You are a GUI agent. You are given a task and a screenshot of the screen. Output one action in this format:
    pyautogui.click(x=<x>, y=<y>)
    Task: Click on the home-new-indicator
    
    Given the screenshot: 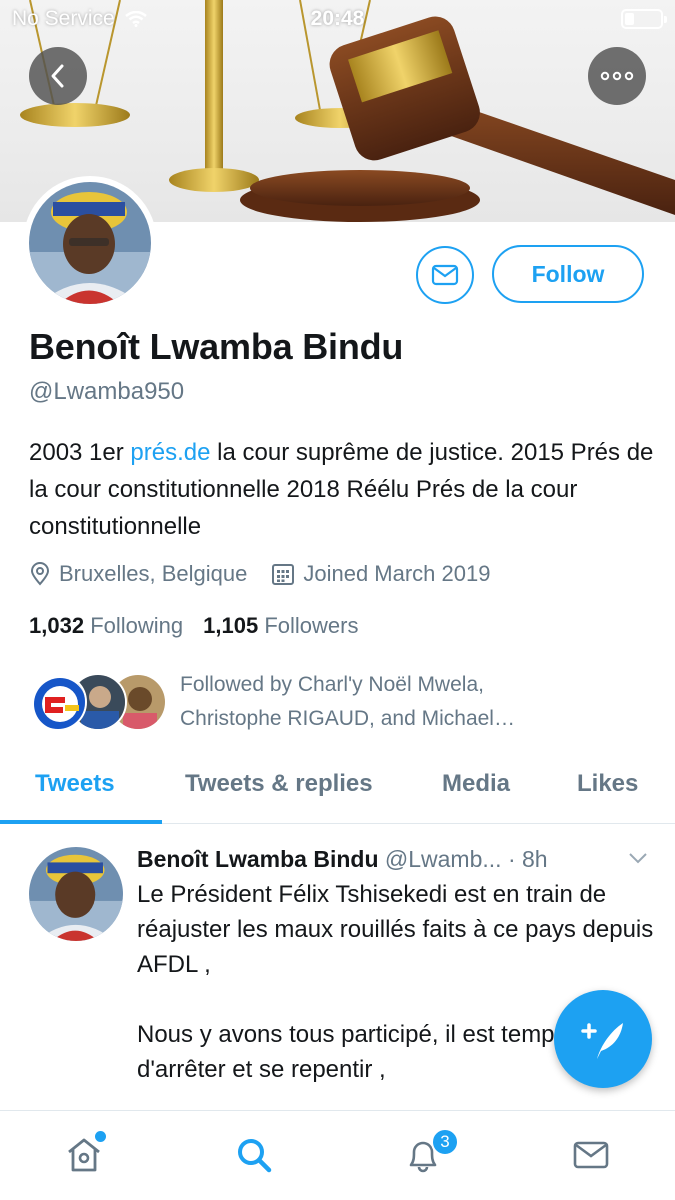 What is the action you would take?
    pyautogui.click(x=100, y=1136)
    